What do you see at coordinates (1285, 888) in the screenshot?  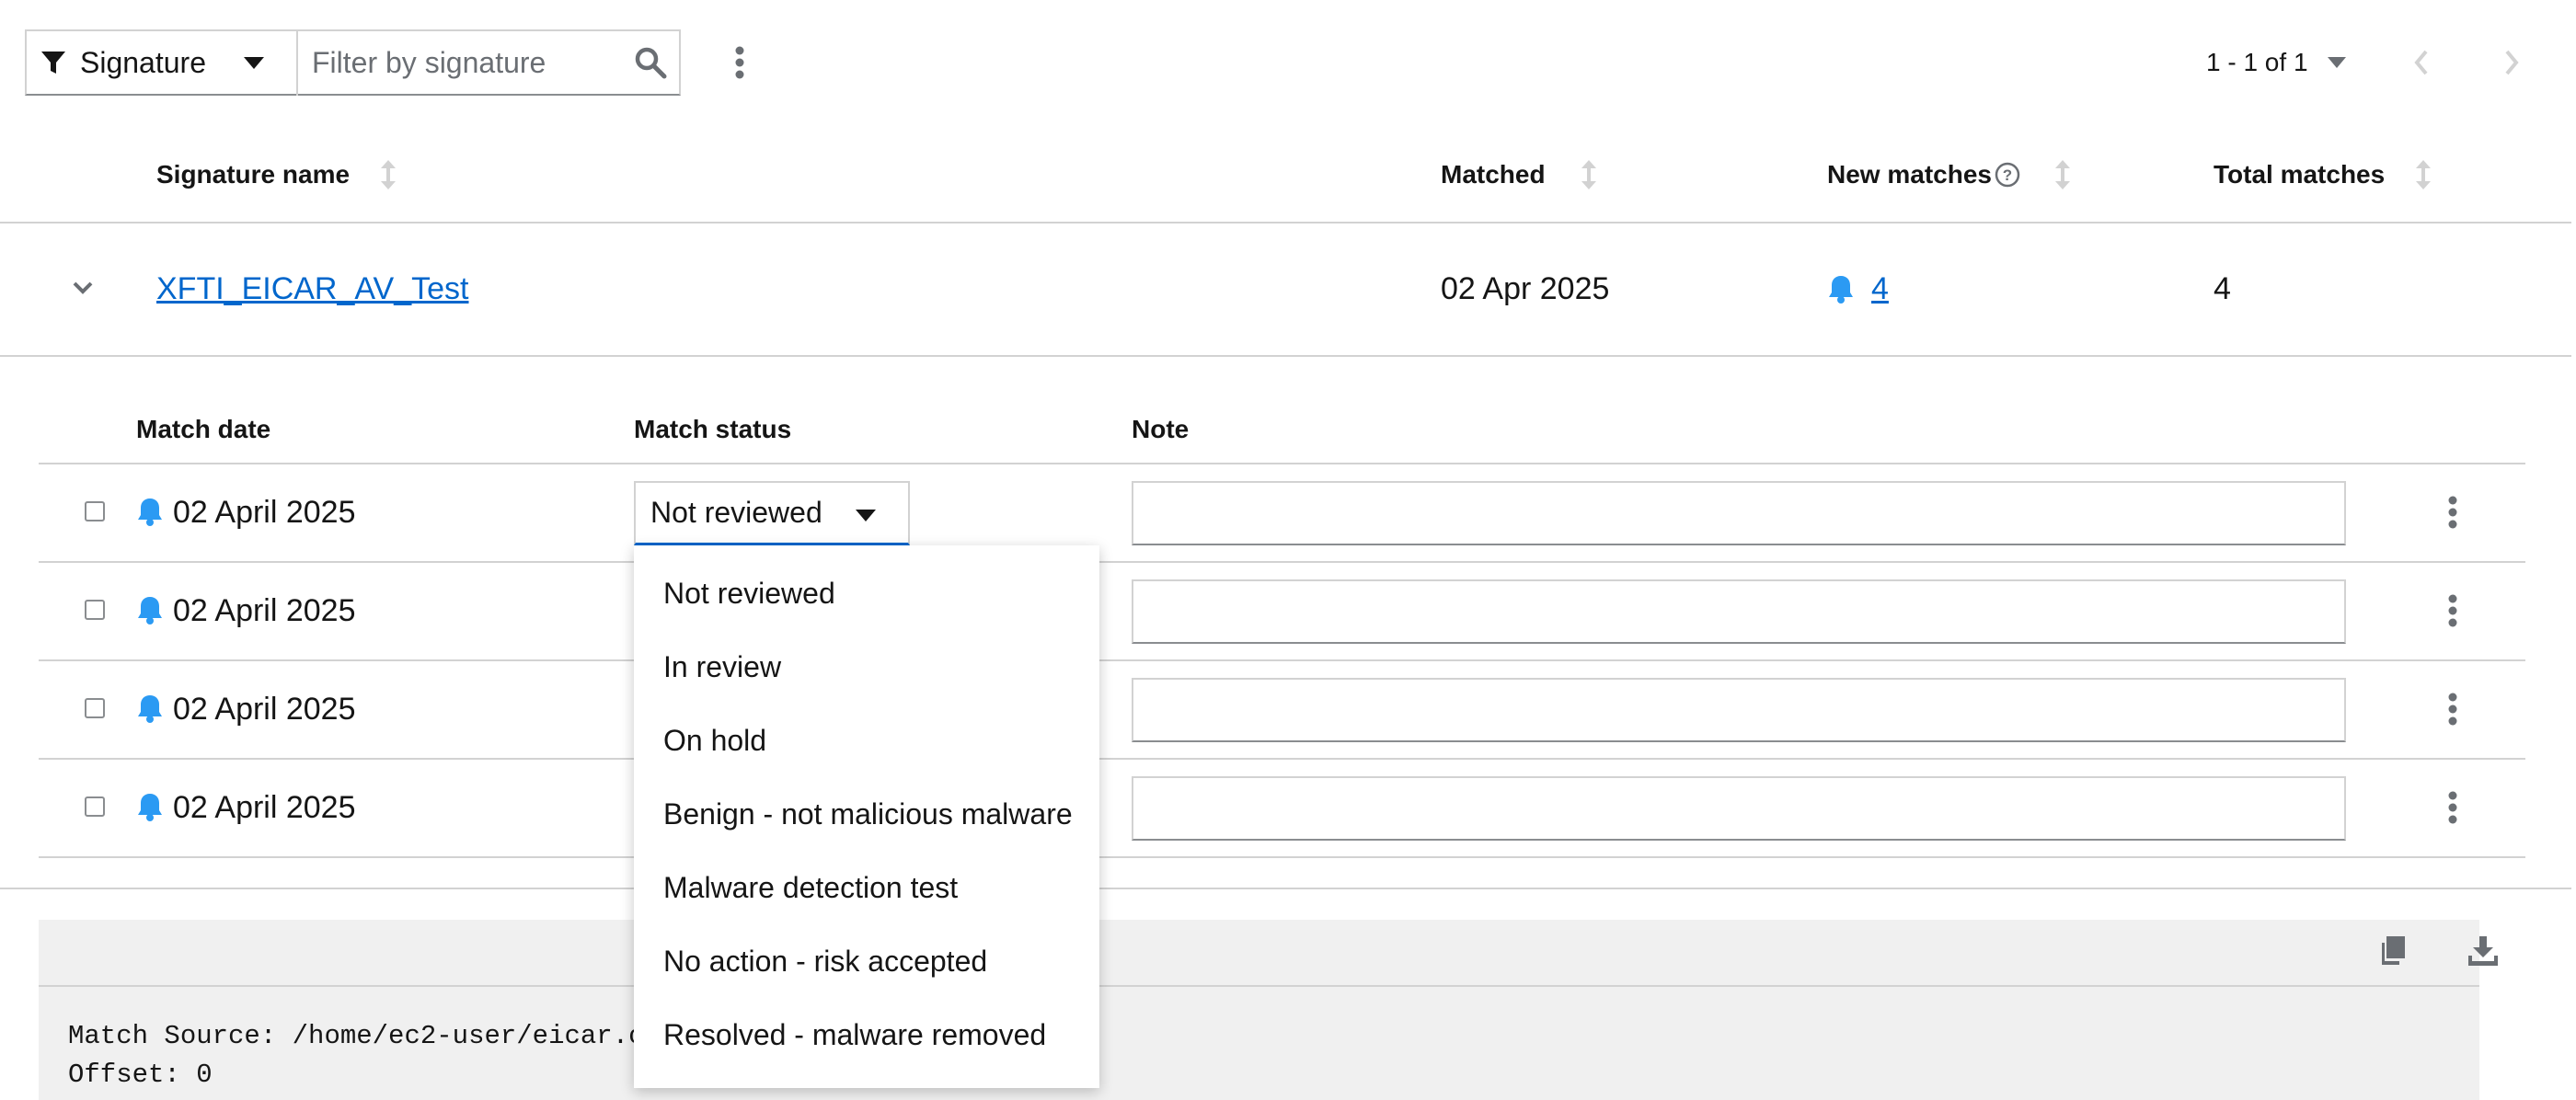 I see `section-divider` at bounding box center [1285, 888].